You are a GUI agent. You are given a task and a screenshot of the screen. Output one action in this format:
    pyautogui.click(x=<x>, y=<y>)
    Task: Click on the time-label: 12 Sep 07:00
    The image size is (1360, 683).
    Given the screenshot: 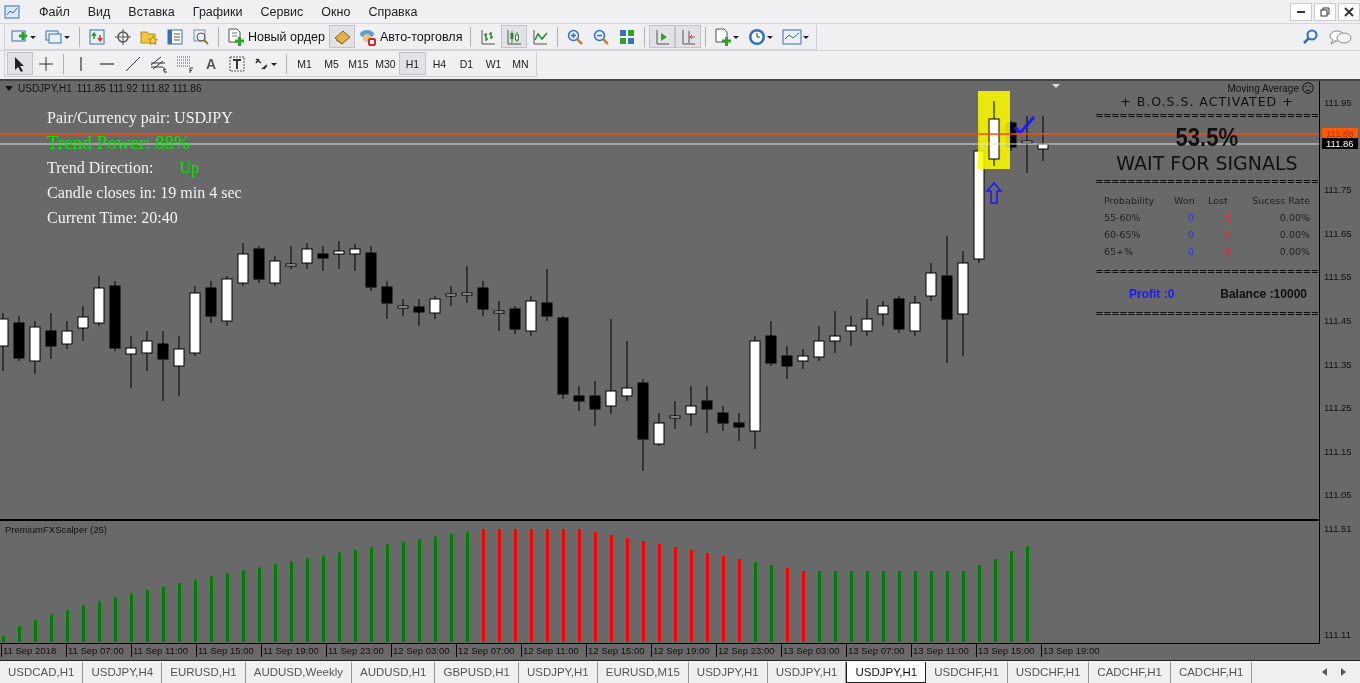 What is the action you would take?
    pyautogui.click(x=488, y=650)
    